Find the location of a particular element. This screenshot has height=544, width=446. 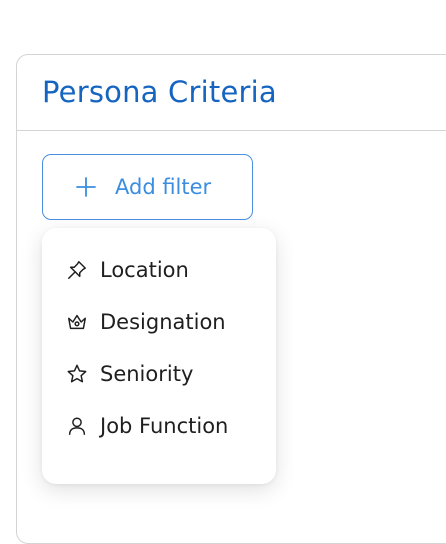

menu-item-label: Location is located at coordinates (144, 270).